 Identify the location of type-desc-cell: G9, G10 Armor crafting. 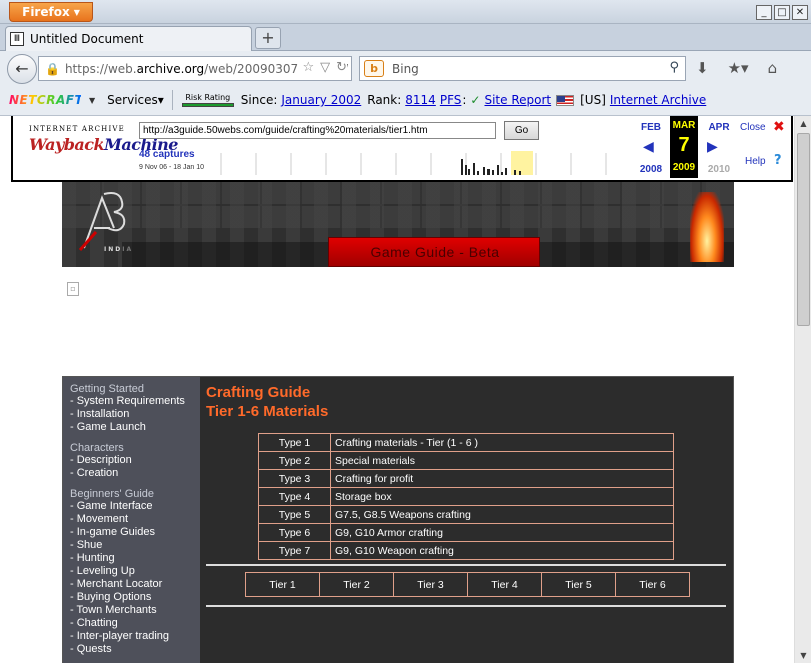
(502, 532).